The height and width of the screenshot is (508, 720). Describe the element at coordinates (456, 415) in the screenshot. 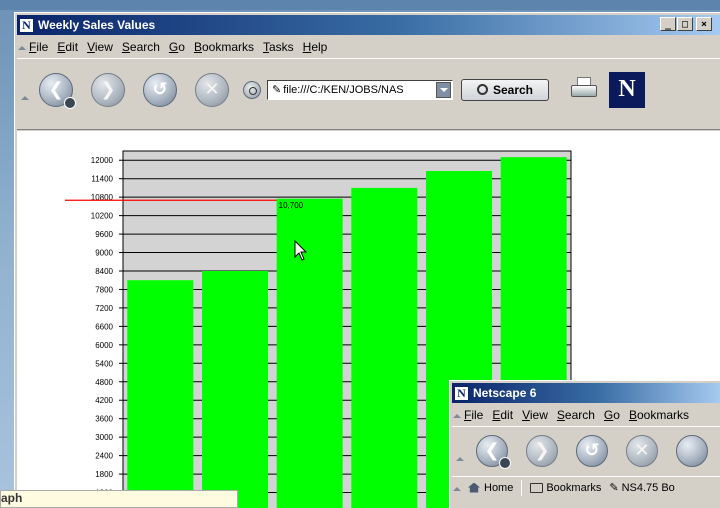

I see `second-menubar-grip-icon` at that location.